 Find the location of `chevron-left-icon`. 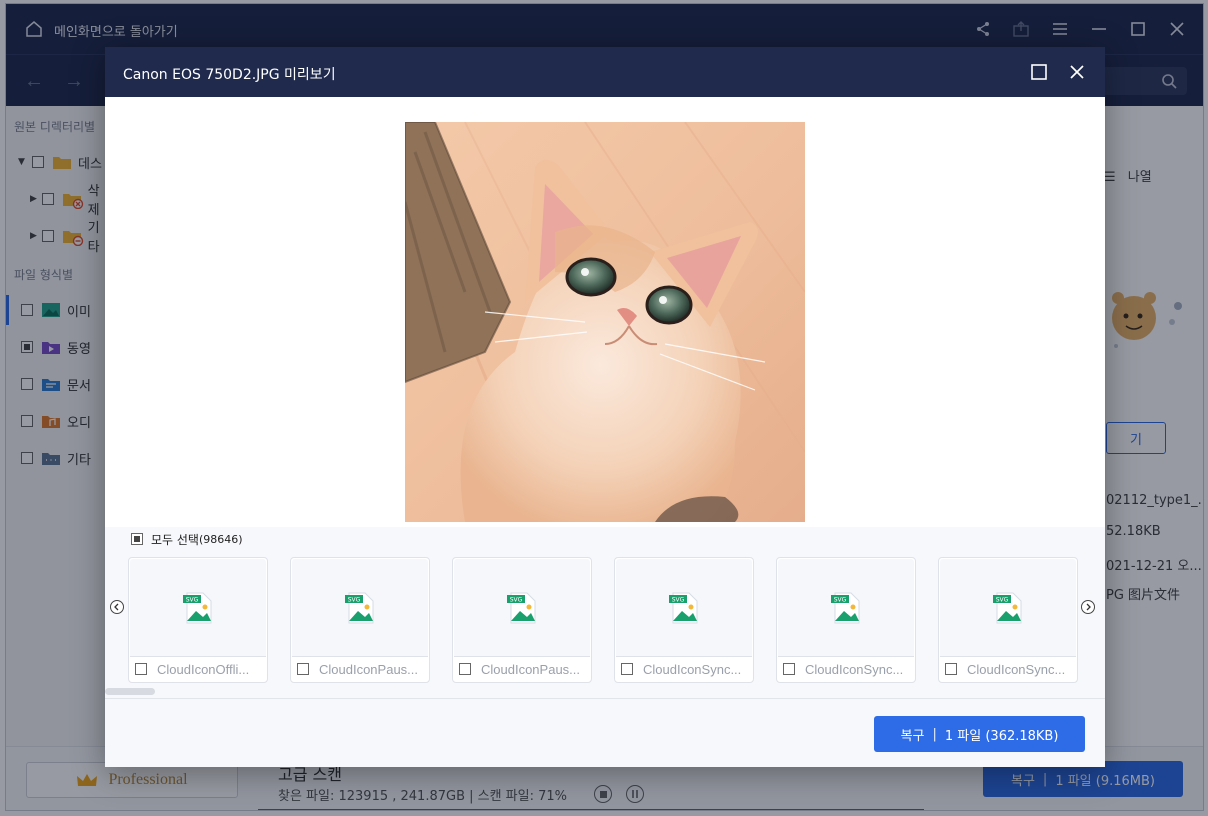

chevron-left-icon is located at coordinates (116, 607).